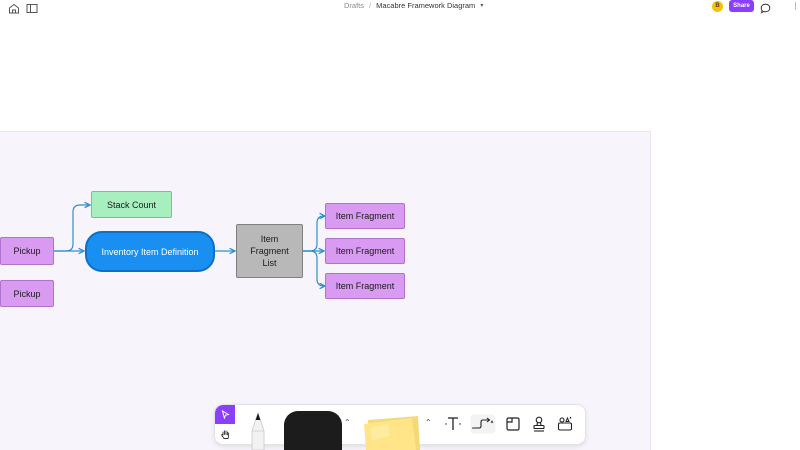  Describe the element at coordinates (258, 430) in the screenshot. I see `pen-tool` at that location.